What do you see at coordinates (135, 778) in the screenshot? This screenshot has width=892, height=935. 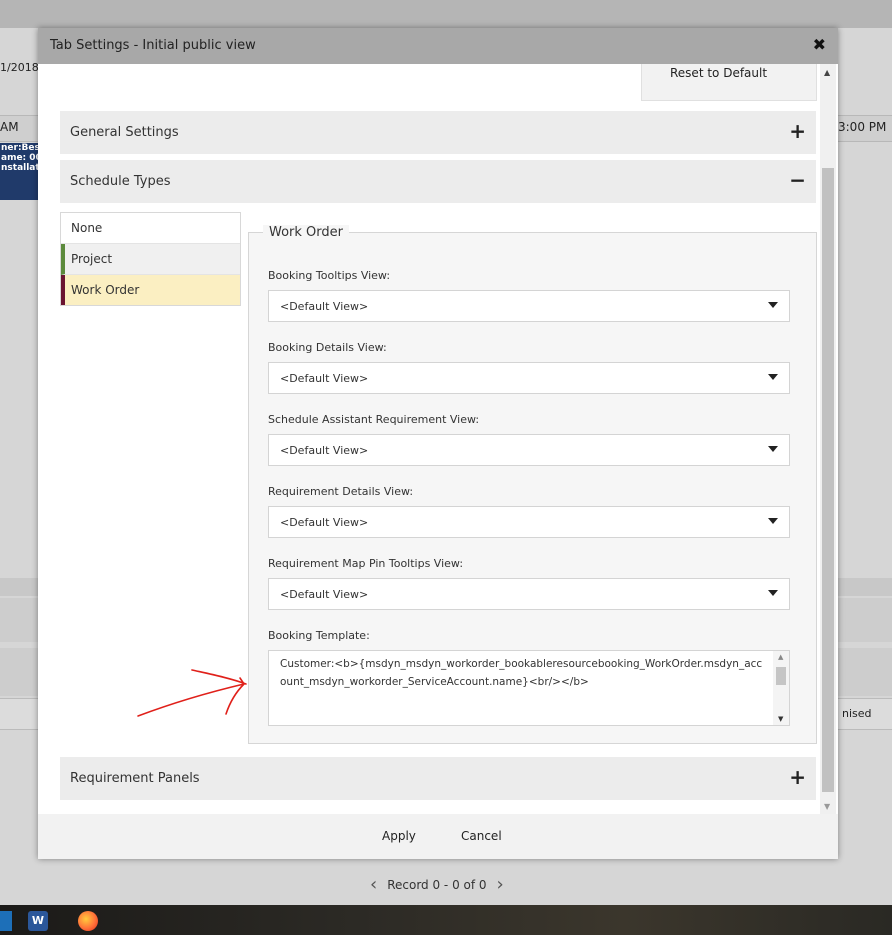 I see `section-label: Requirement Panels` at bounding box center [135, 778].